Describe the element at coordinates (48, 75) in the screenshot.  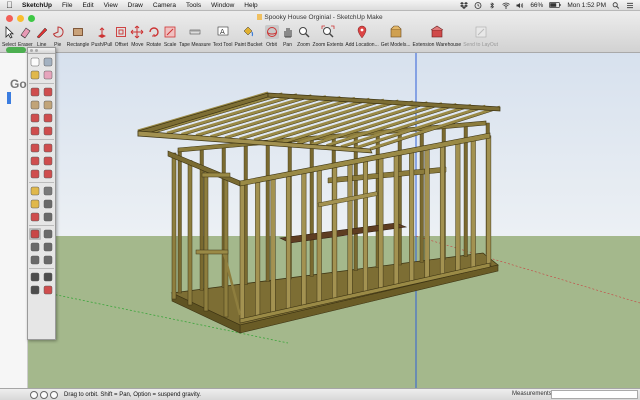
I see `eraser-icon` at that location.